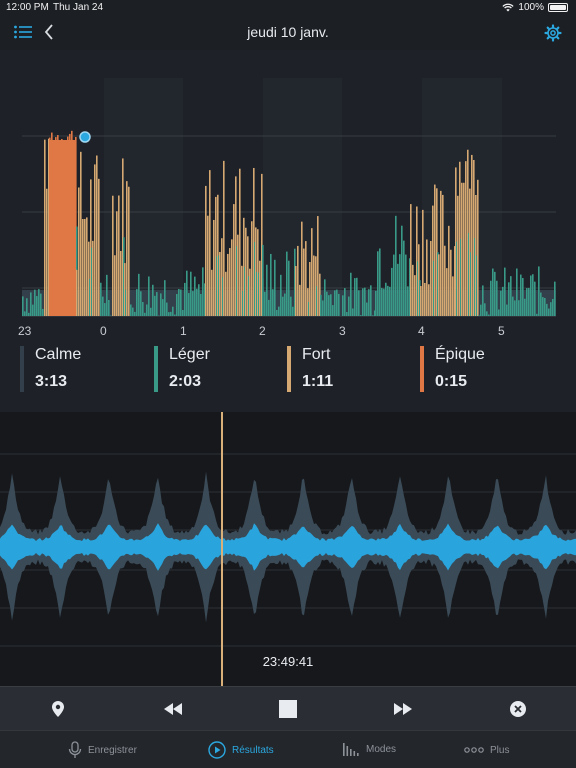 Image resolution: width=576 pixels, height=768 pixels. Describe the element at coordinates (85, 137) in the screenshot. I see `chart-marker` at that location.